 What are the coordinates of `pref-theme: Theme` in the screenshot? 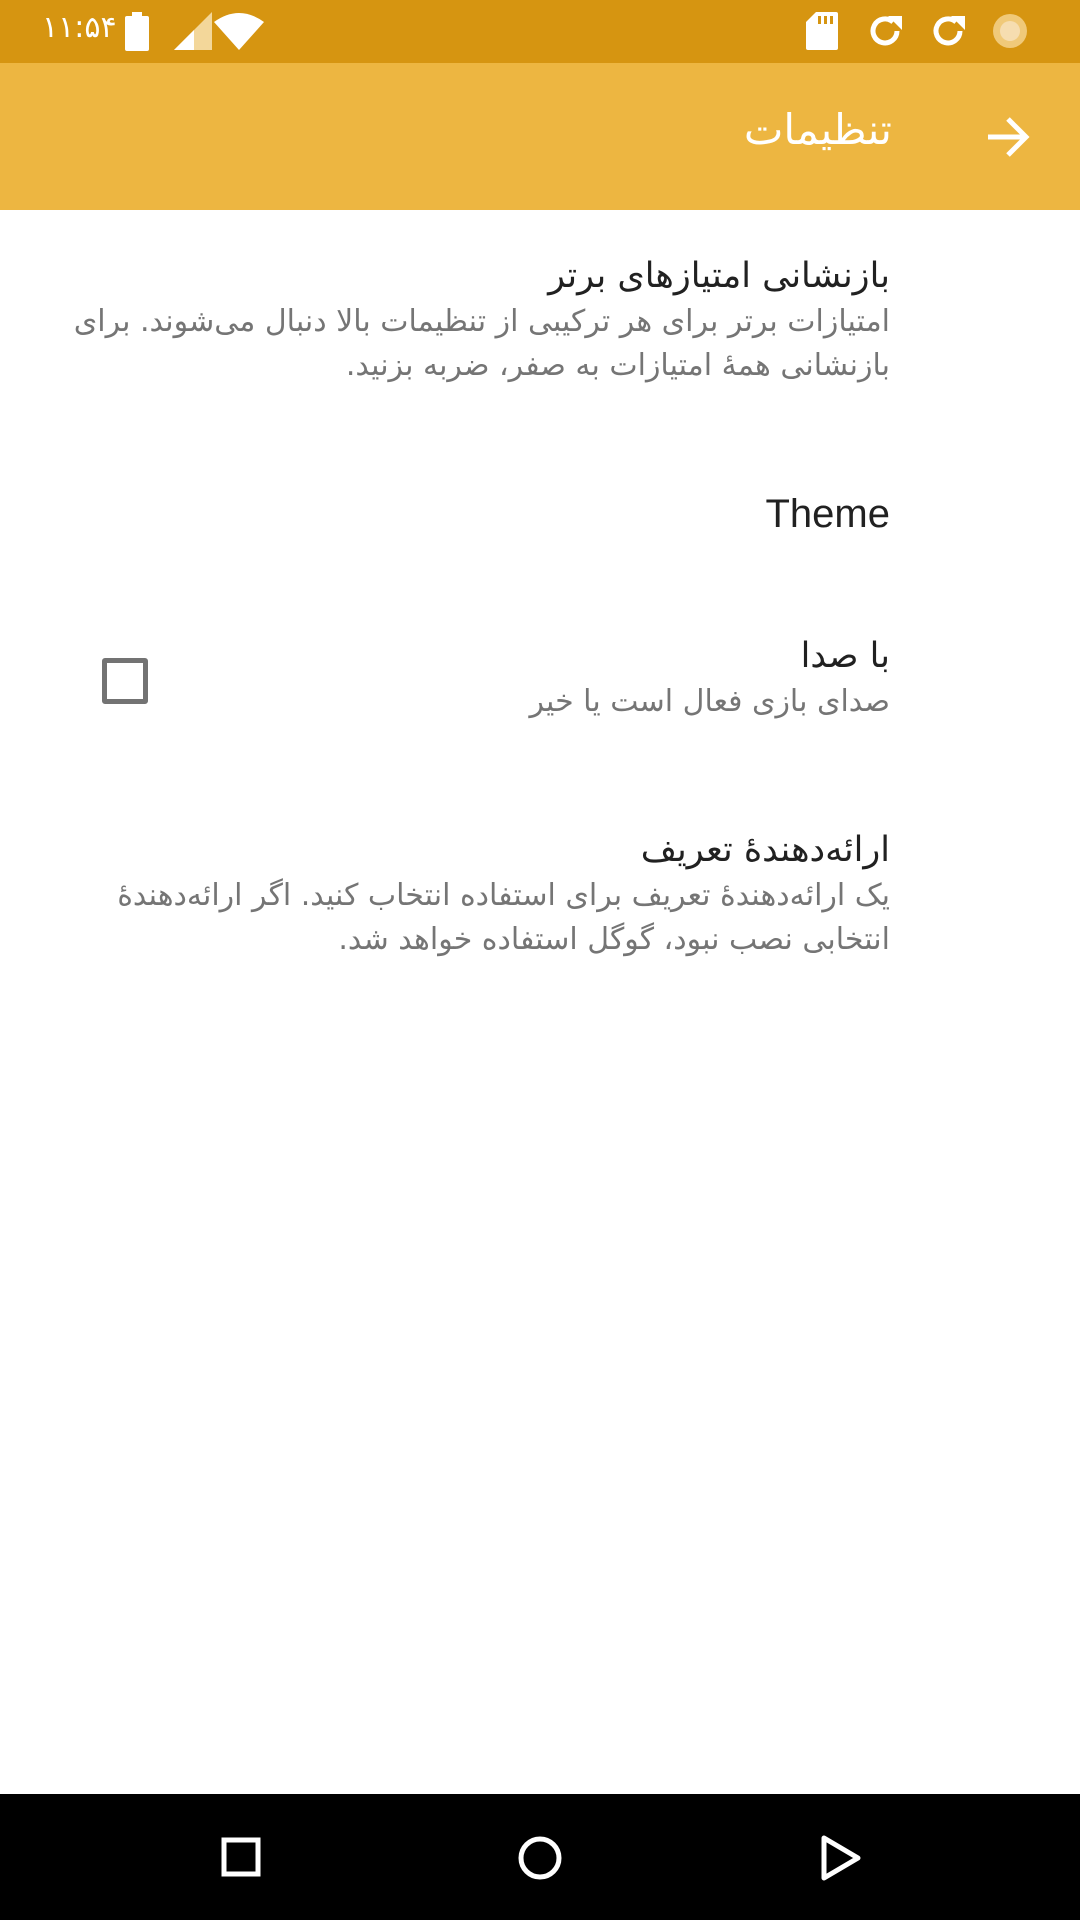 It's located at (465, 514).